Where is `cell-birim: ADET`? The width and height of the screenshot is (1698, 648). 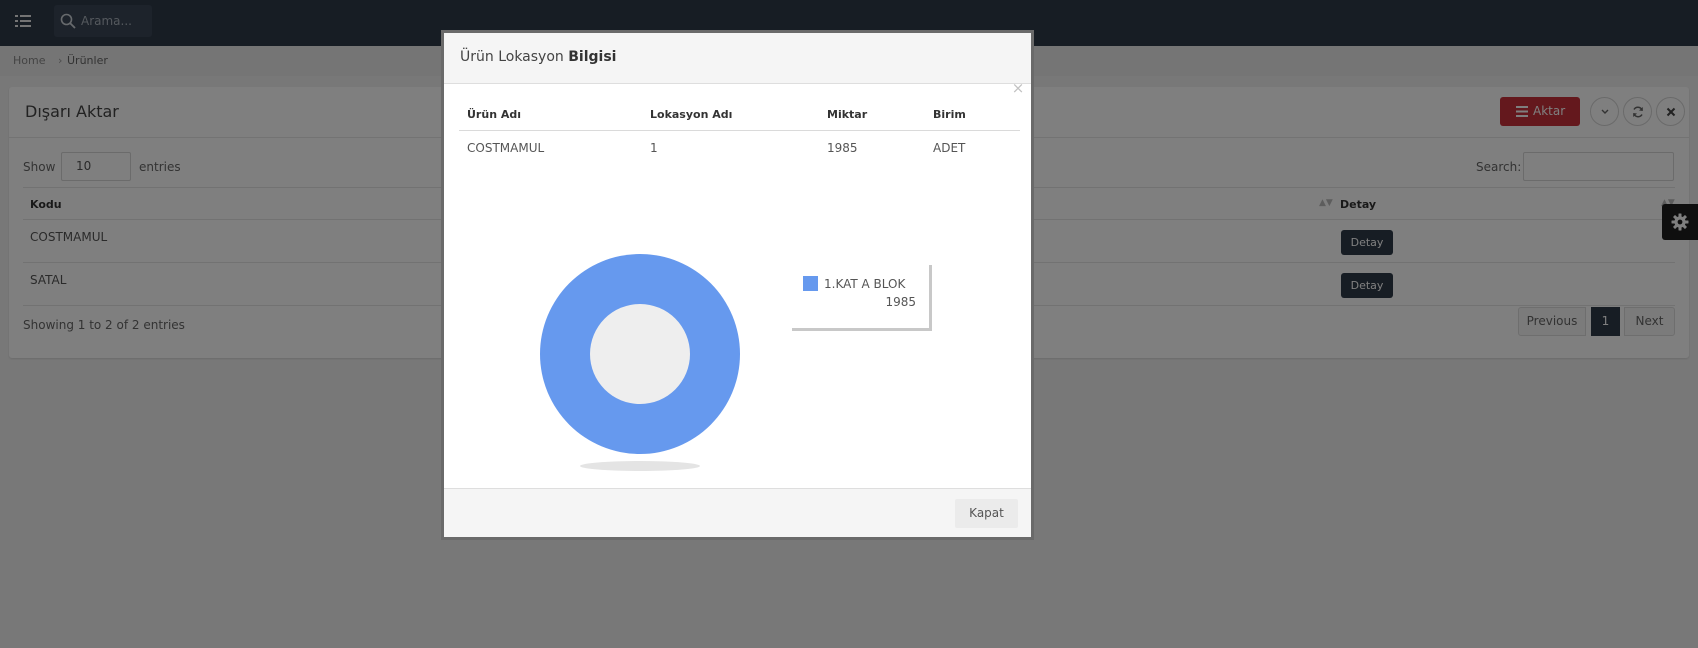 cell-birim: ADET is located at coordinates (949, 148).